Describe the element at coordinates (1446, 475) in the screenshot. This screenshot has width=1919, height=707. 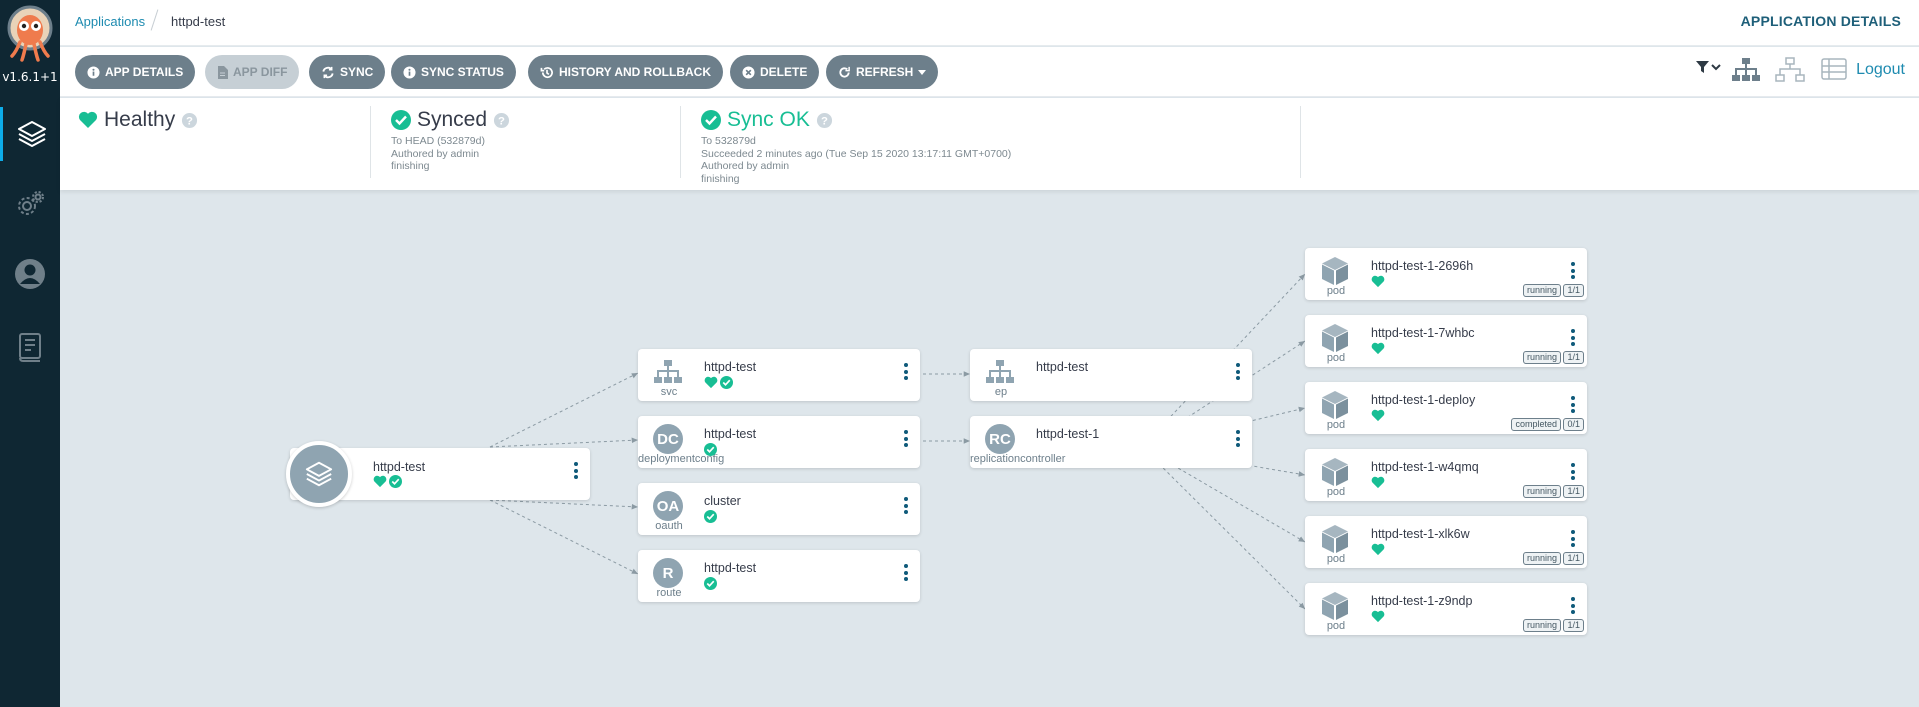
I see `pod-node: pod httpd-test-1-w4qmq running 1/1` at that location.